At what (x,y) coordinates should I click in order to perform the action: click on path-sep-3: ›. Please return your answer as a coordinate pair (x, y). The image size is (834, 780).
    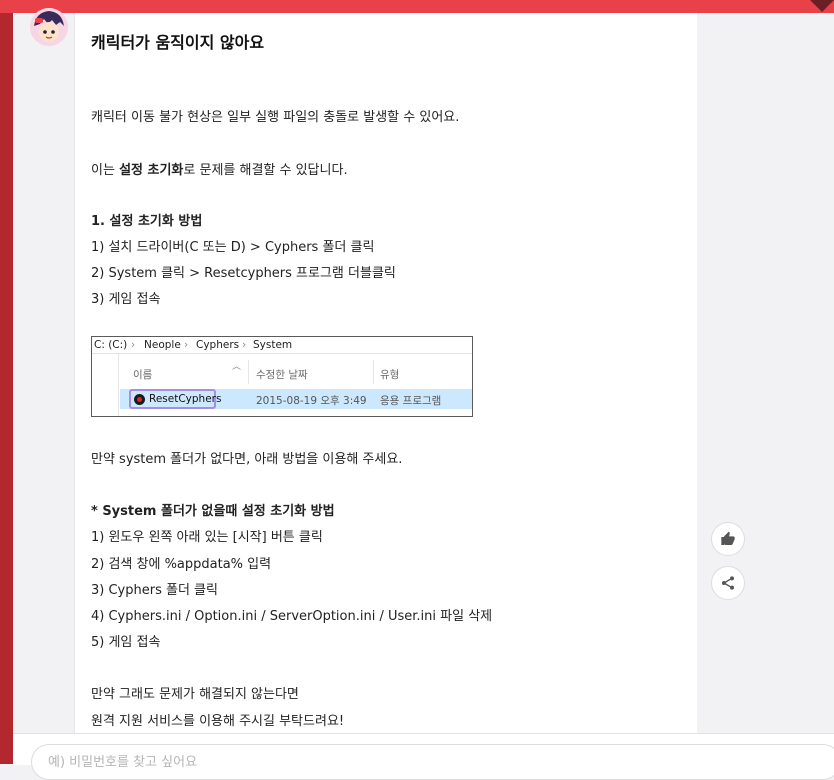
    Looking at the image, I should click on (244, 345).